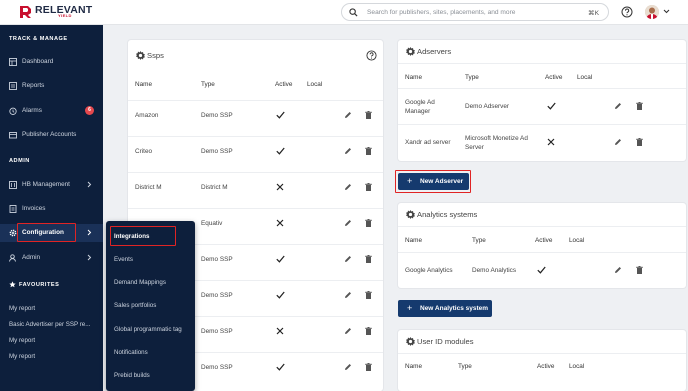 The height and width of the screenshot is (391, 688). I want to click on sidebar-item-publisher-accounts: Publisher Accounts, so click(51, 135).